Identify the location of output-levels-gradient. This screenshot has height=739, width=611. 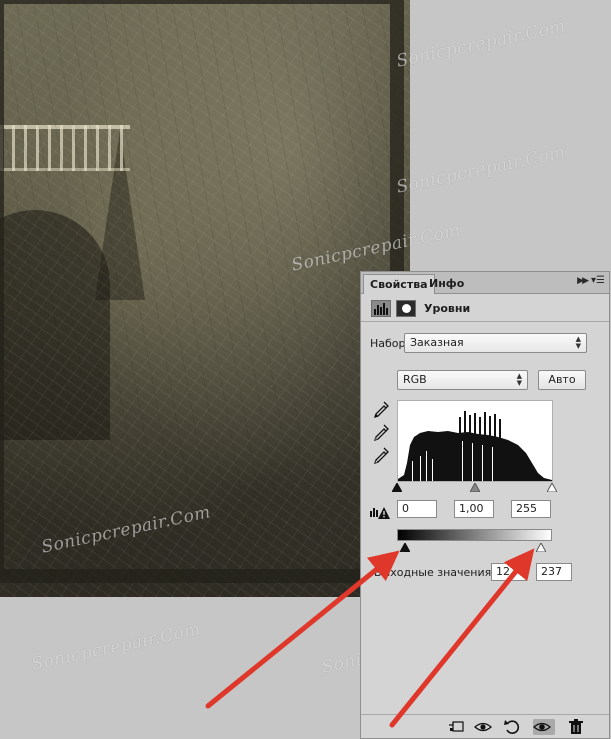
(474, 535).